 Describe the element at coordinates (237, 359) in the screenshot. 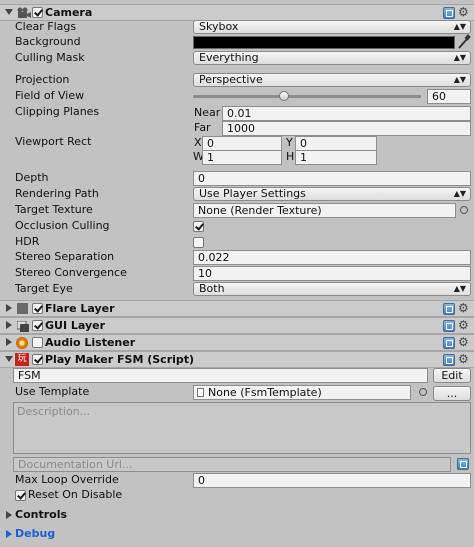

I see `playmaker-fsm-header: 玩 Play Maker FSM (Script) ⚙` at that location.